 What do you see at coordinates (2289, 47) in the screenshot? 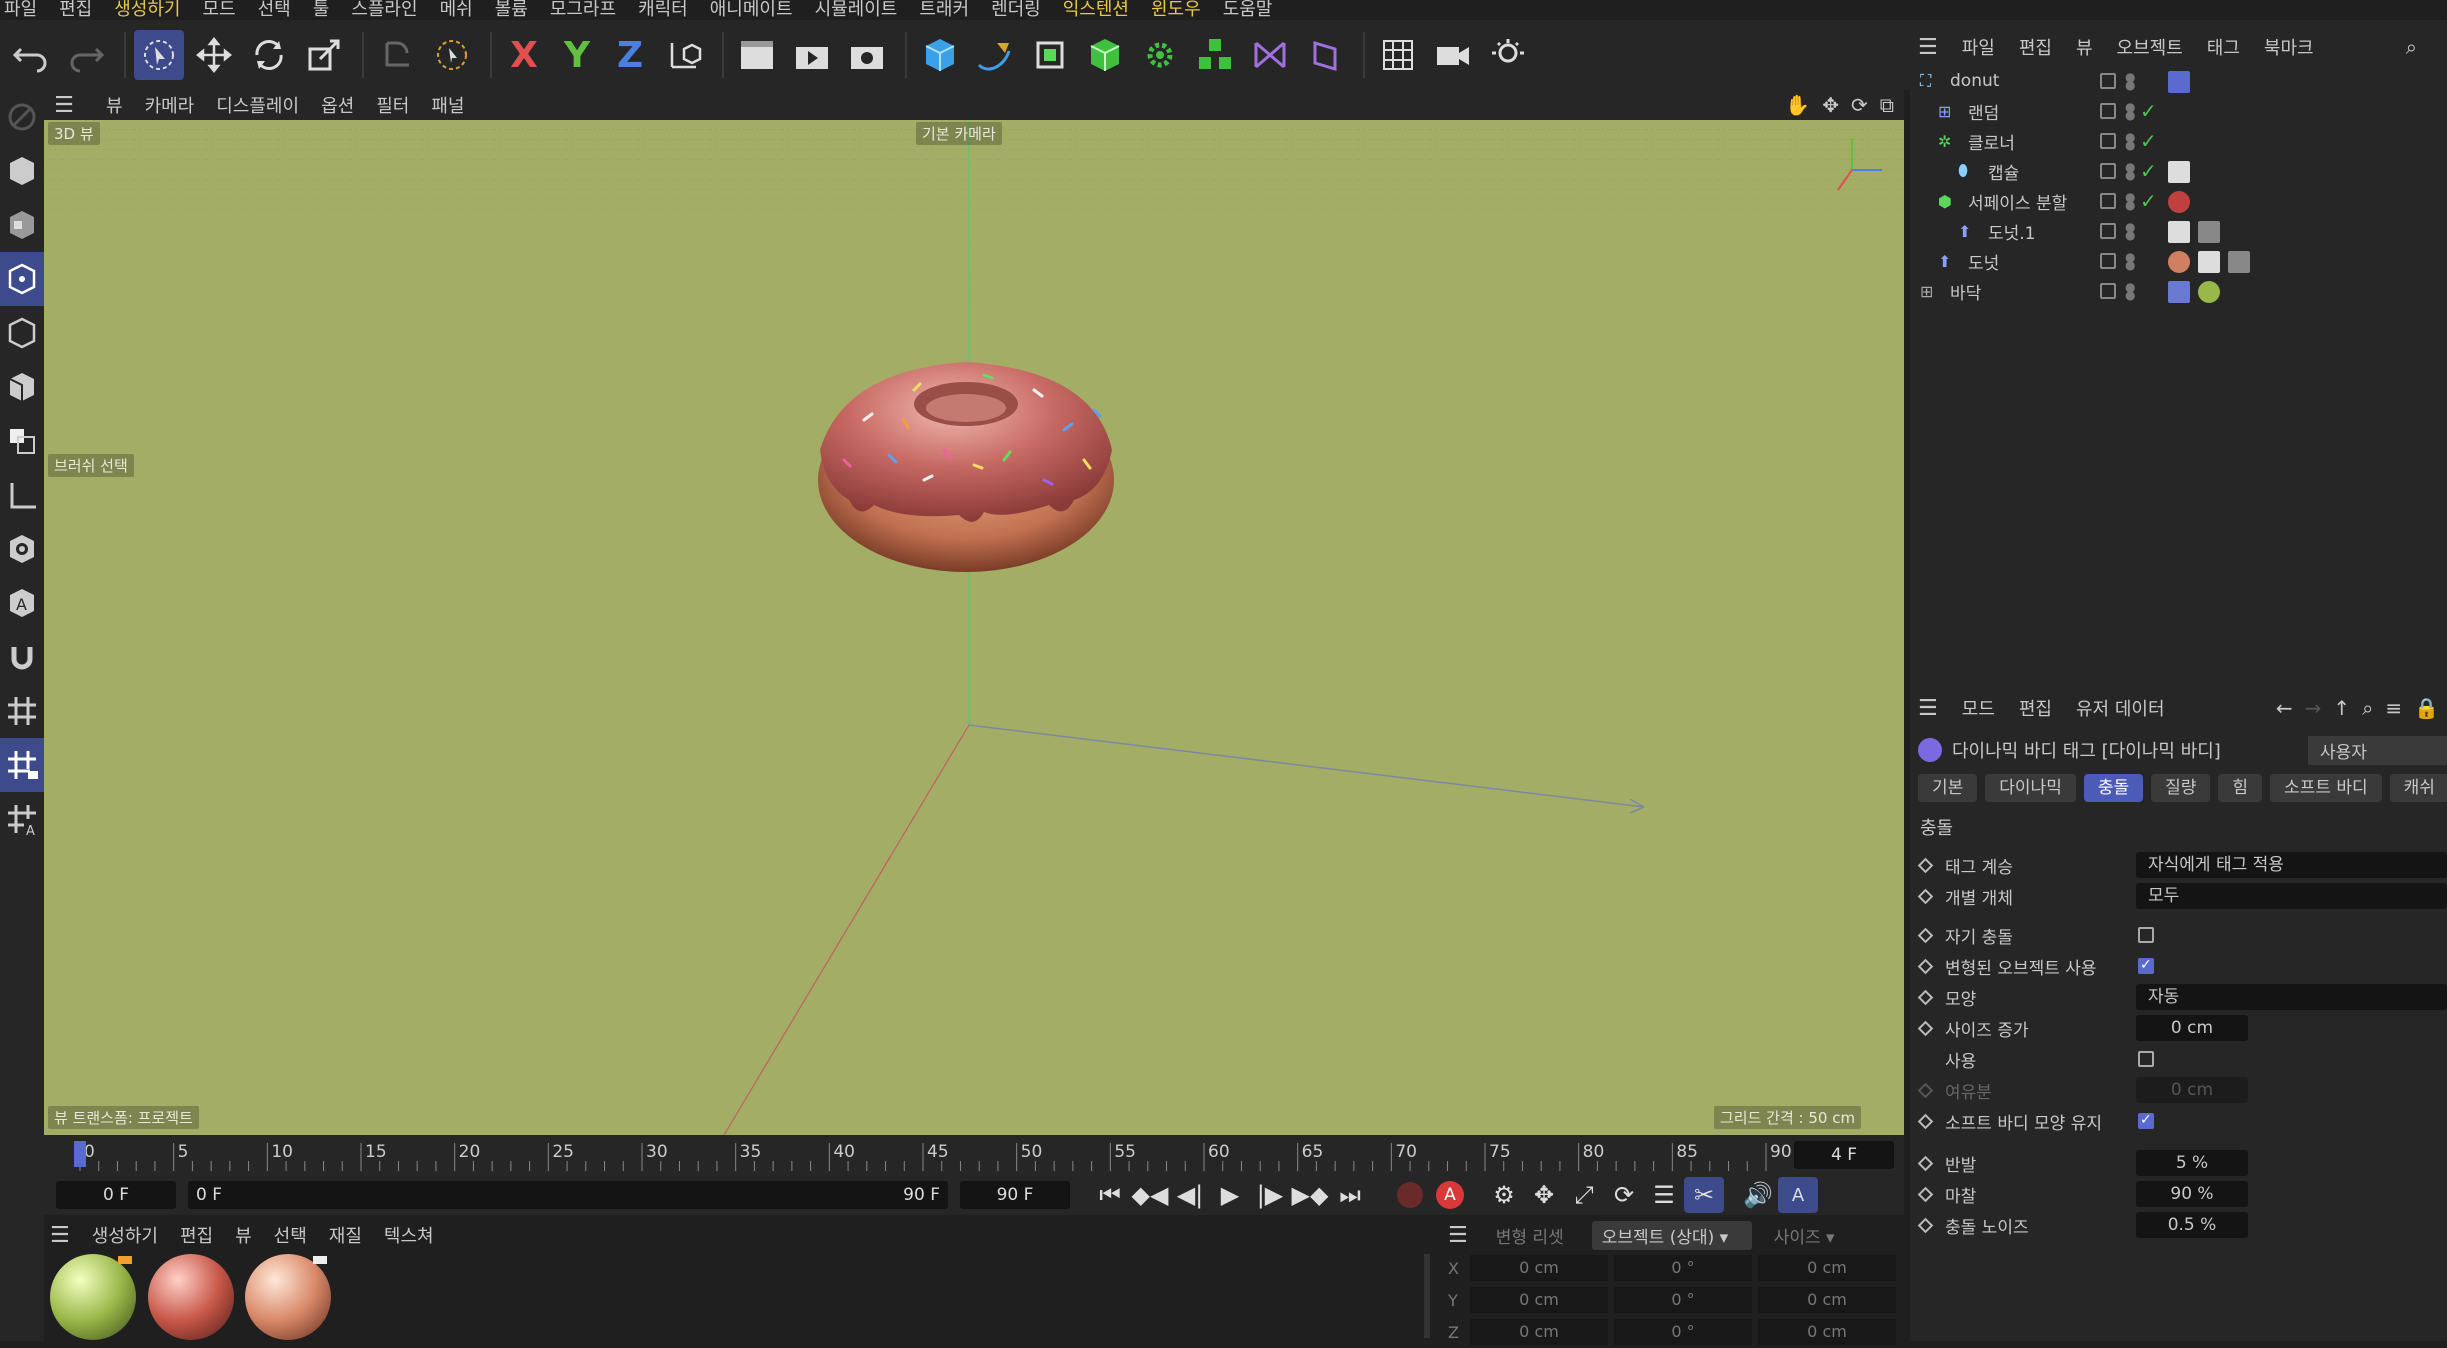
I see `object-menu-item-5: 북마크` at bounding box center [2289, 47].